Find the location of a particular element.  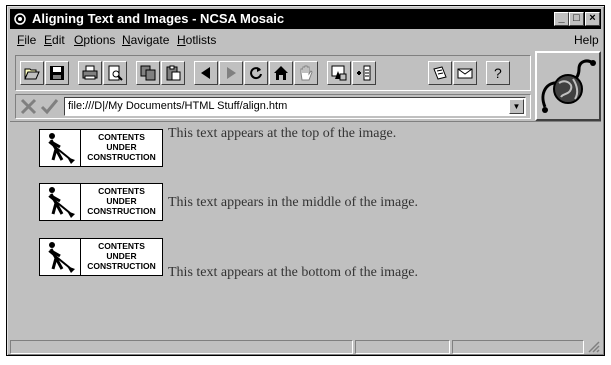

home-icon is located at coordinates (281, 73).